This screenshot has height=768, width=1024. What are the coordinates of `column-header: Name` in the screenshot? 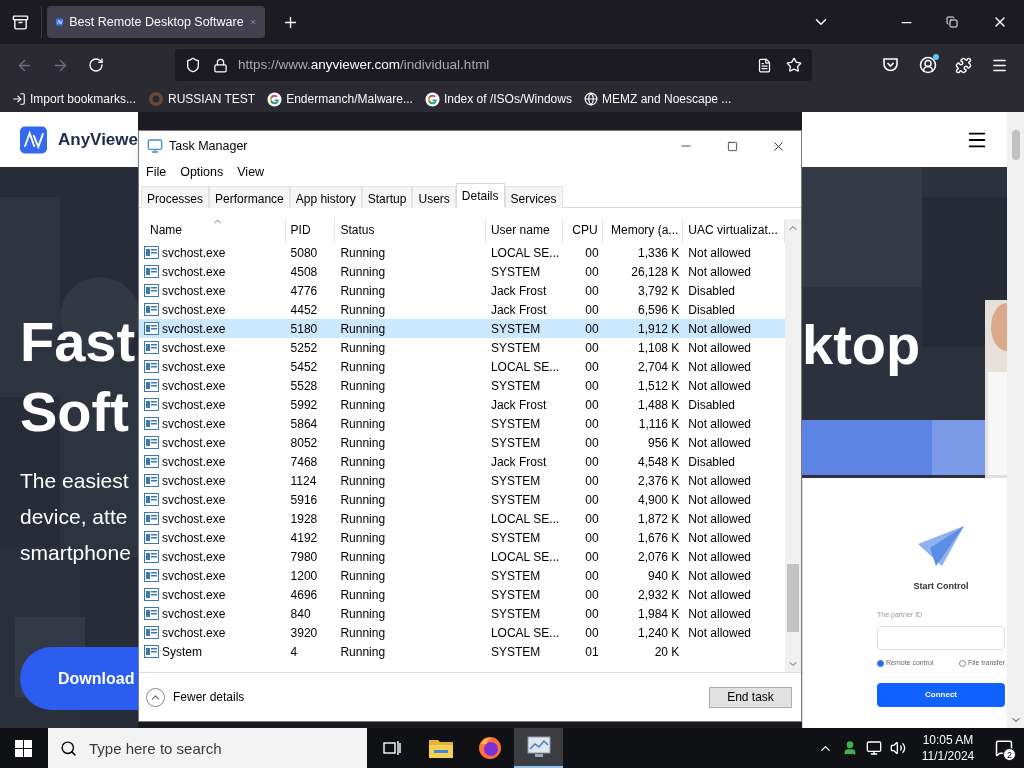 It's located at (212, 231).